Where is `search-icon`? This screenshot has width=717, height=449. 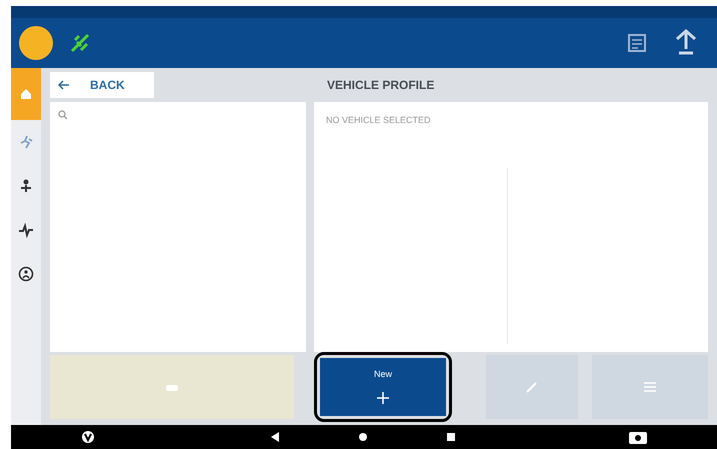 search-icon is located at coordinates (63, 115).